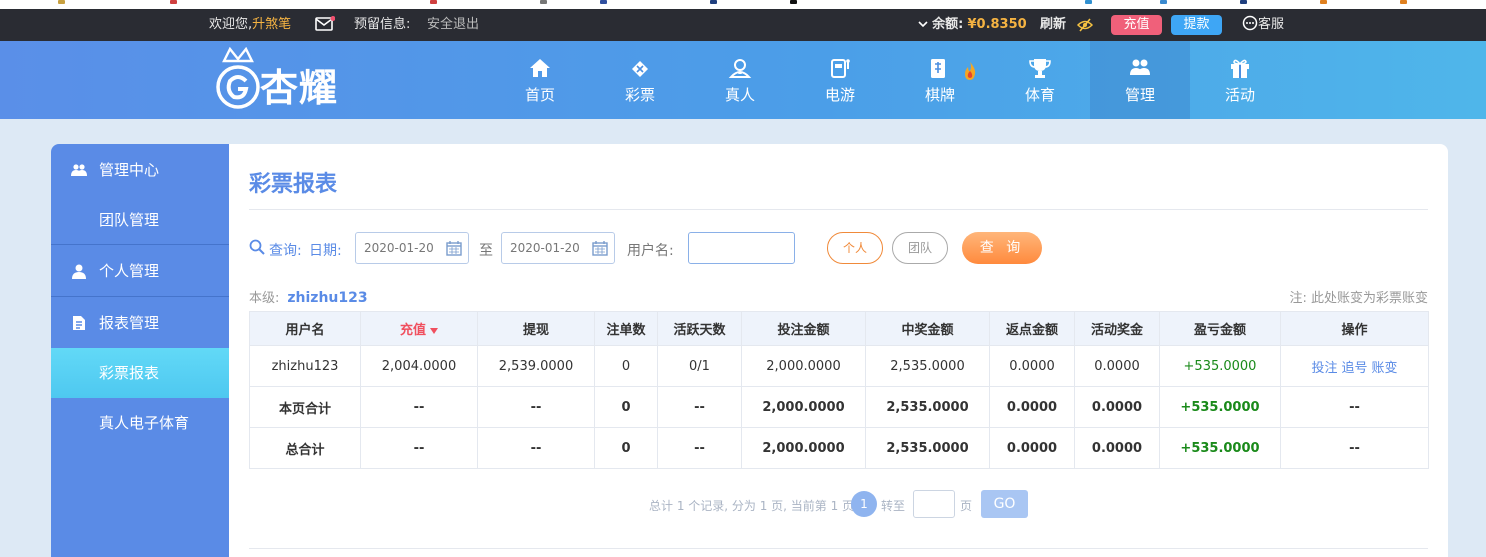 This screenshot has width=1486, height=557. I want to click on level-username: zhizhu123, so click(327, 298).